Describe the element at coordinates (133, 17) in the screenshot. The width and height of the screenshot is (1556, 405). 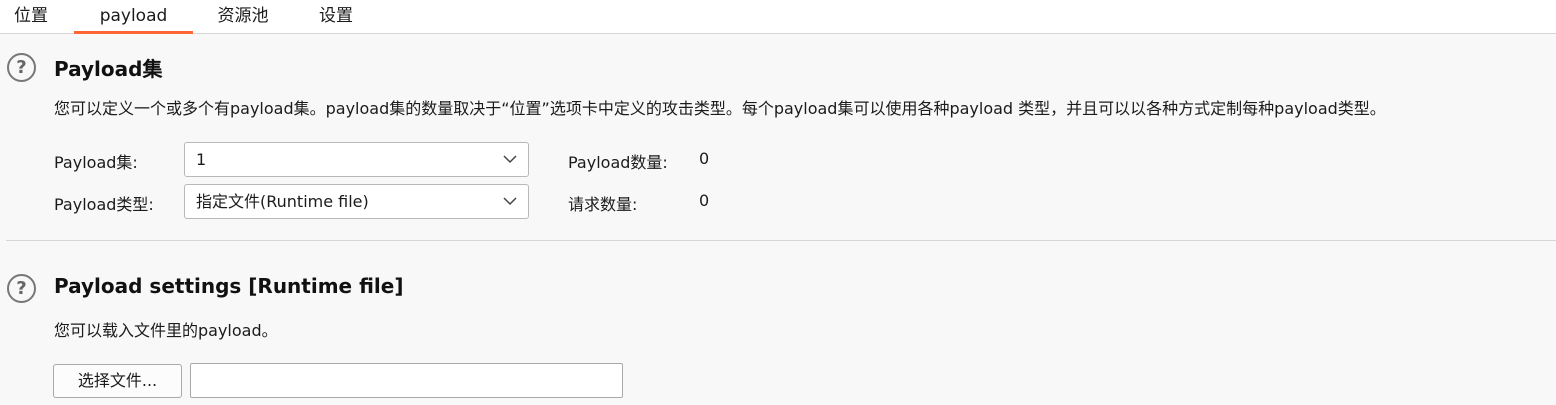
I see `tab-payloads: payload` at that location.